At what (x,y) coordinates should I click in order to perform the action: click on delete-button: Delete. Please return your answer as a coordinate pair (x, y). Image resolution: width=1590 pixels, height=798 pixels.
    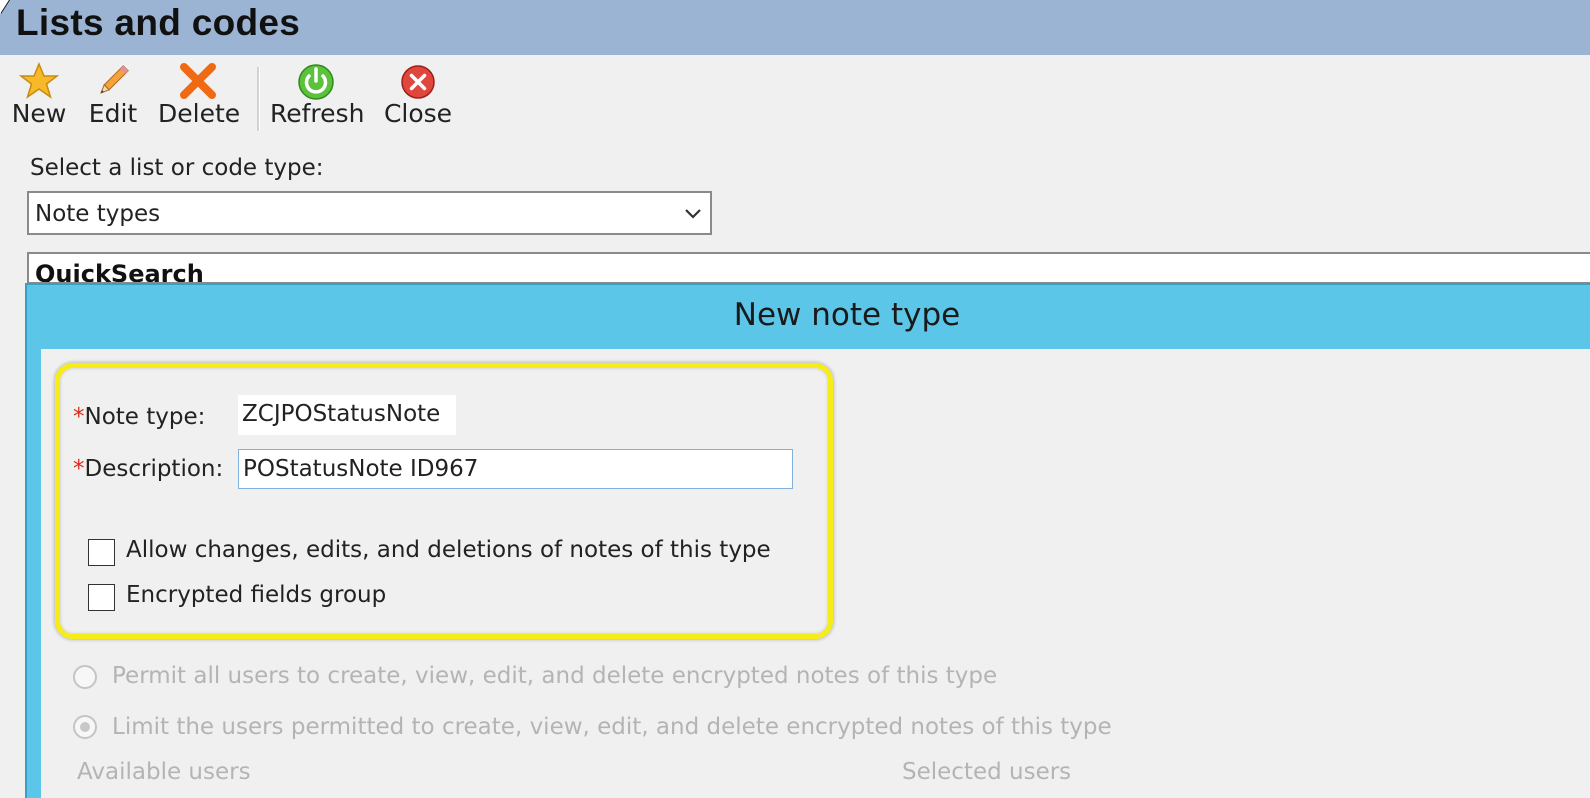
    Looking at the image, I should click on (199, 98).